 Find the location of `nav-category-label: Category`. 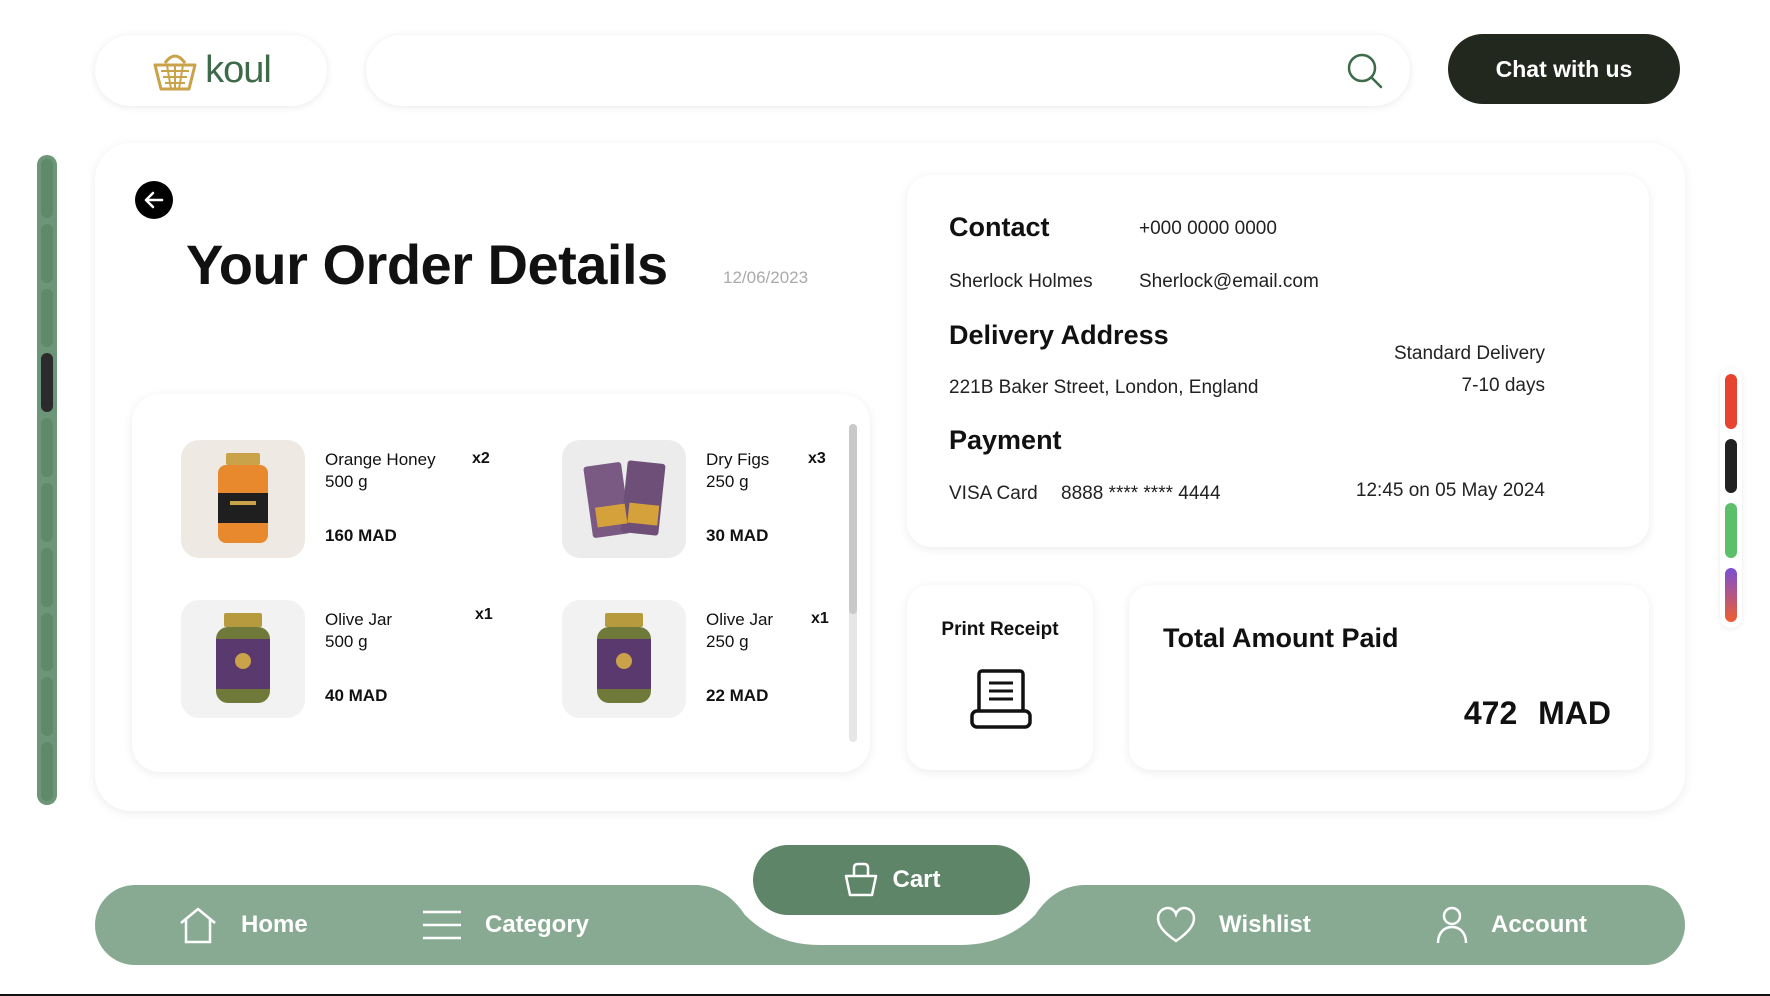

nav-category-label: Category is located at coordinates (537, 924).